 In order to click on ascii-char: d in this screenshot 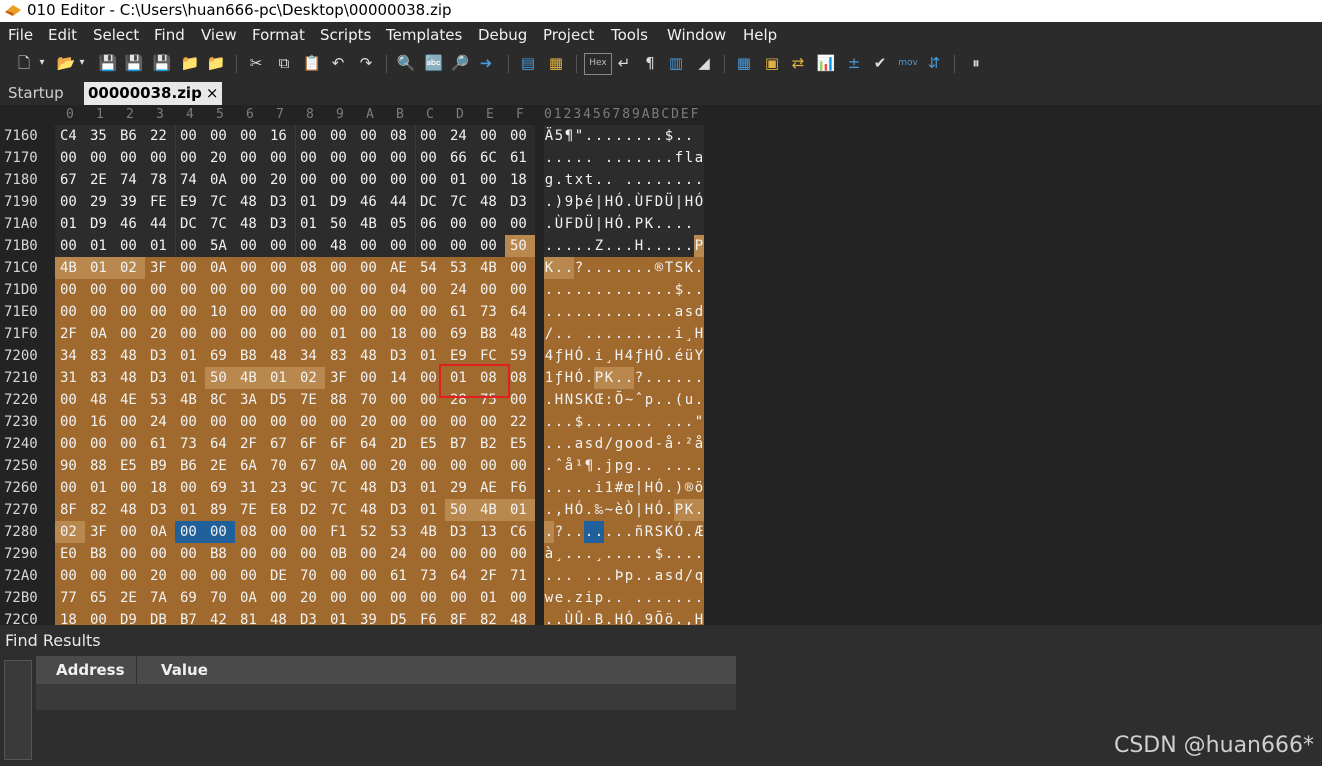, I will do `click(699, 312)`.